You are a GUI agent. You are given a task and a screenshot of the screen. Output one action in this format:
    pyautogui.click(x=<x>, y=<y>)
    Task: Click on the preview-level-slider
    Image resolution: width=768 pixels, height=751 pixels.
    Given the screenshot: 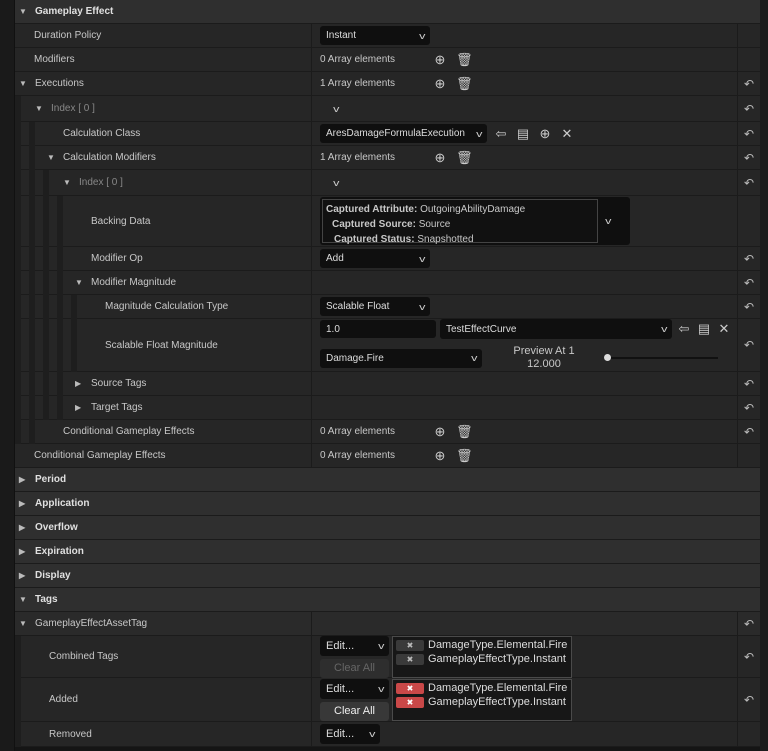 What is the action you would take?
    pyautogui.click(x=661, y=358)
    